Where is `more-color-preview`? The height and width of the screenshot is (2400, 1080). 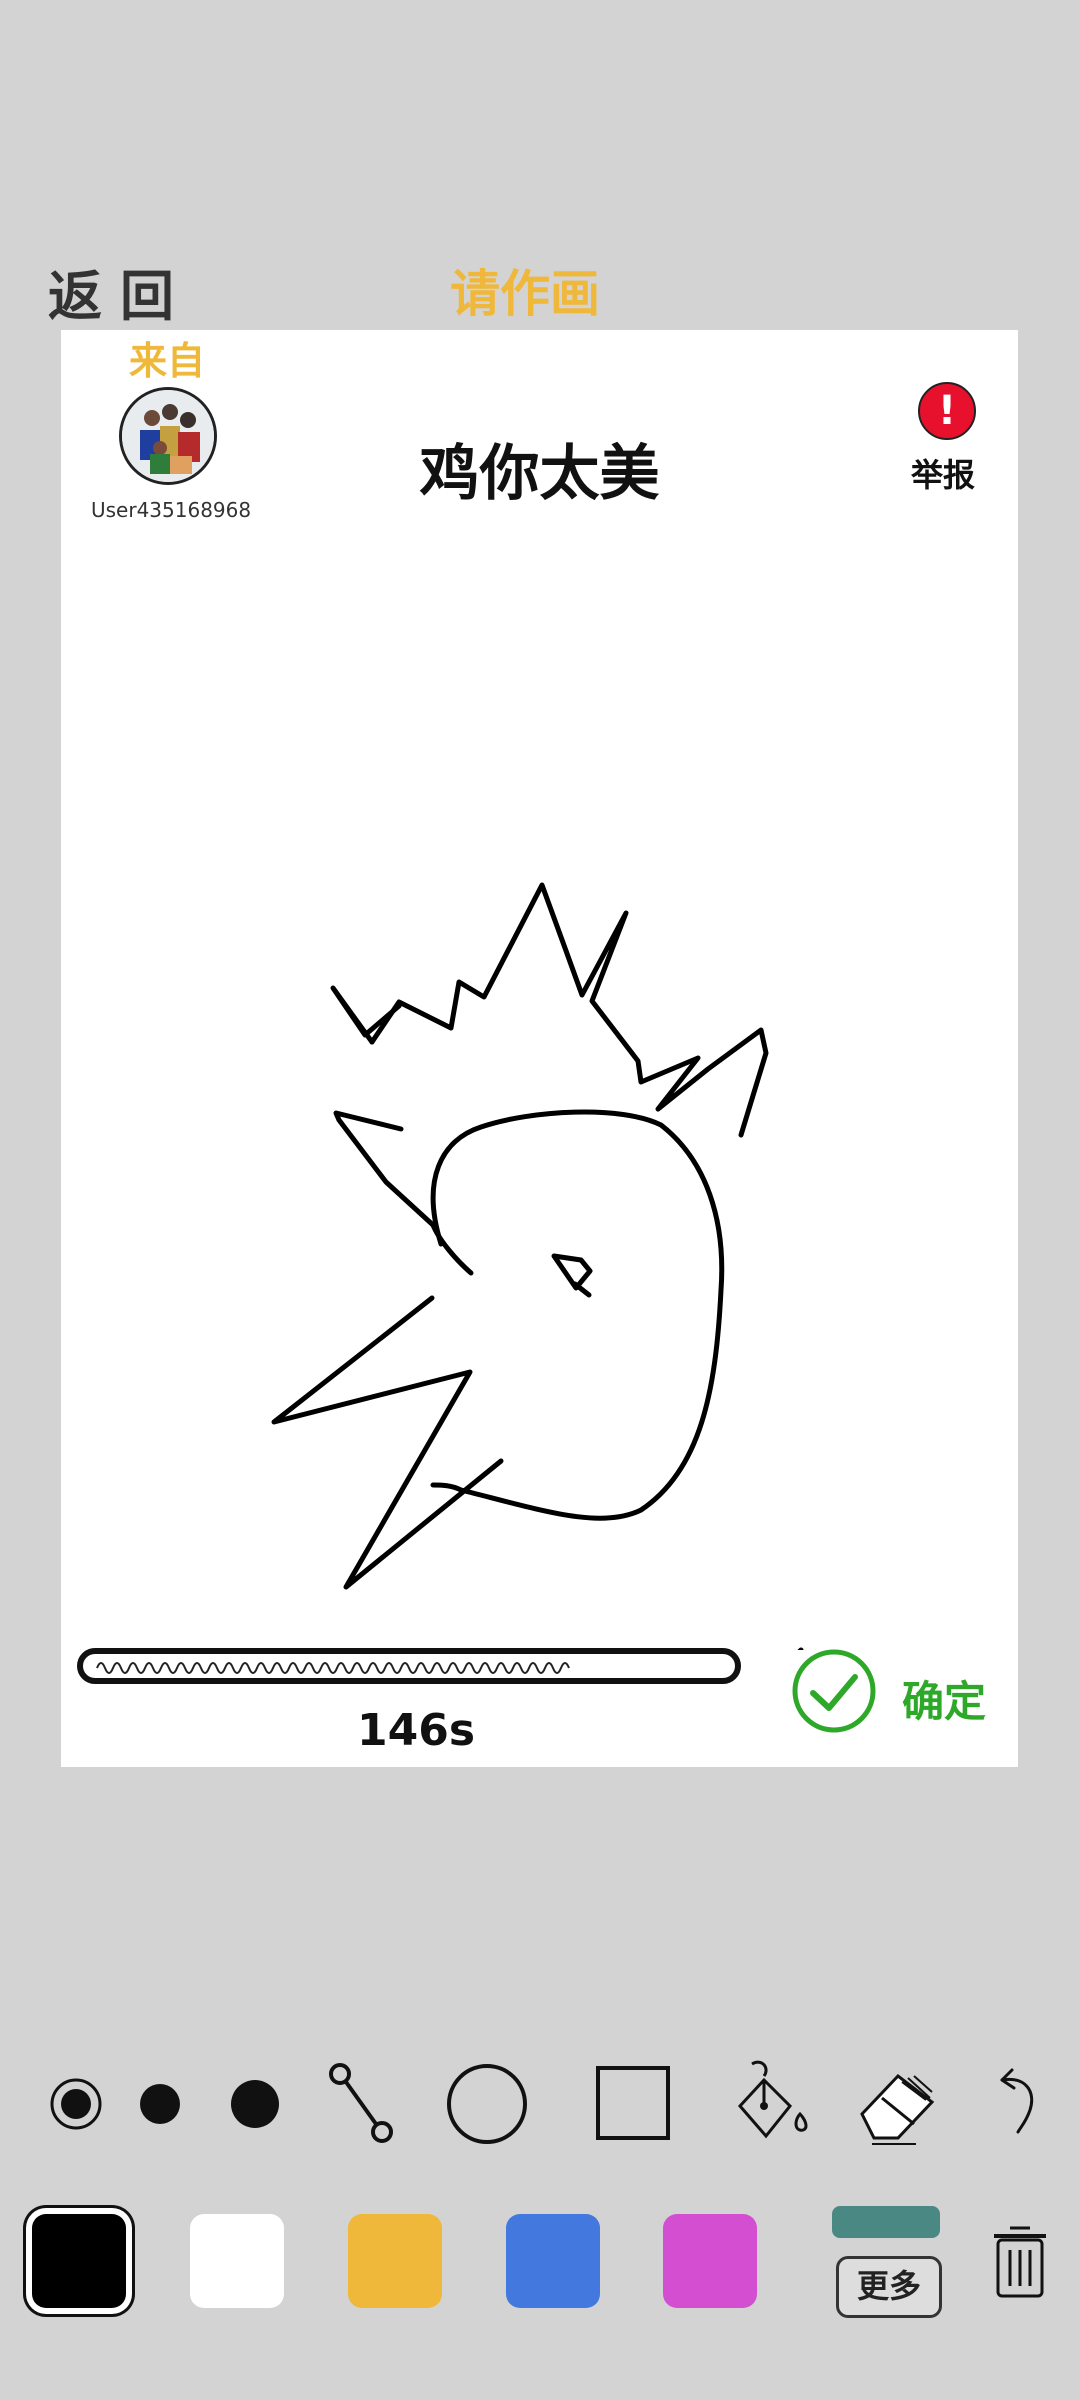 more-color-preview is located at coordinates (886, 2222).